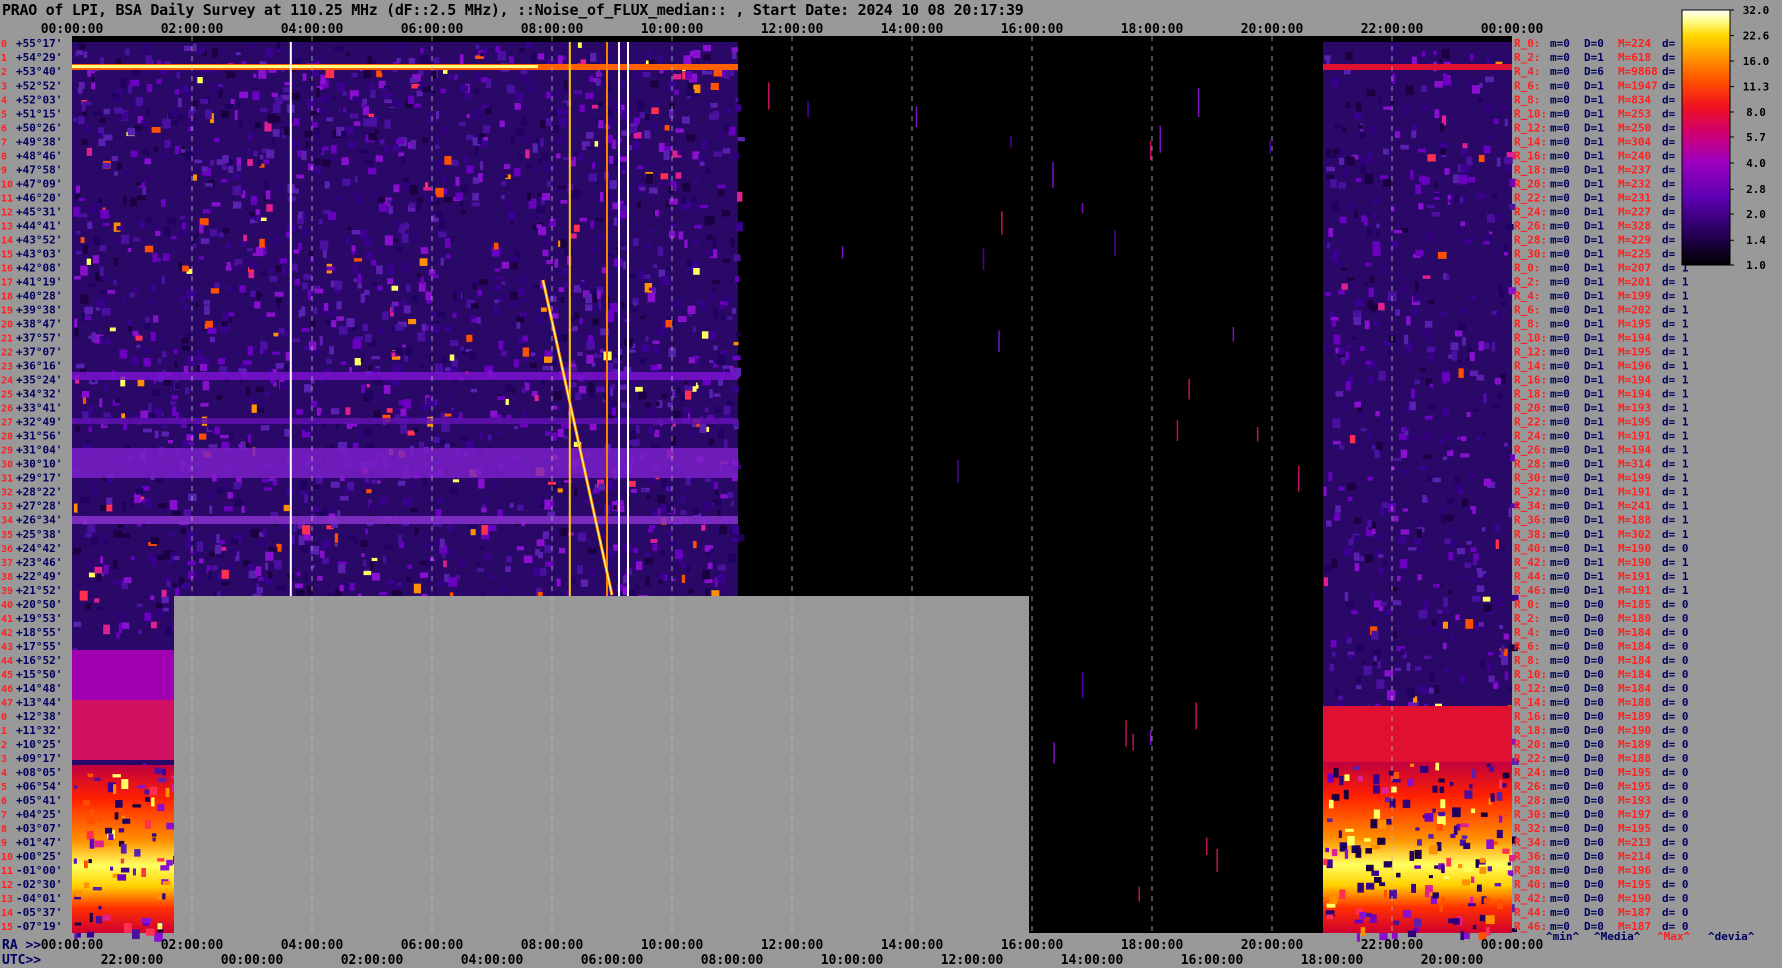  I want to click on stats-row-label: R_0:, so click(1527, 604).